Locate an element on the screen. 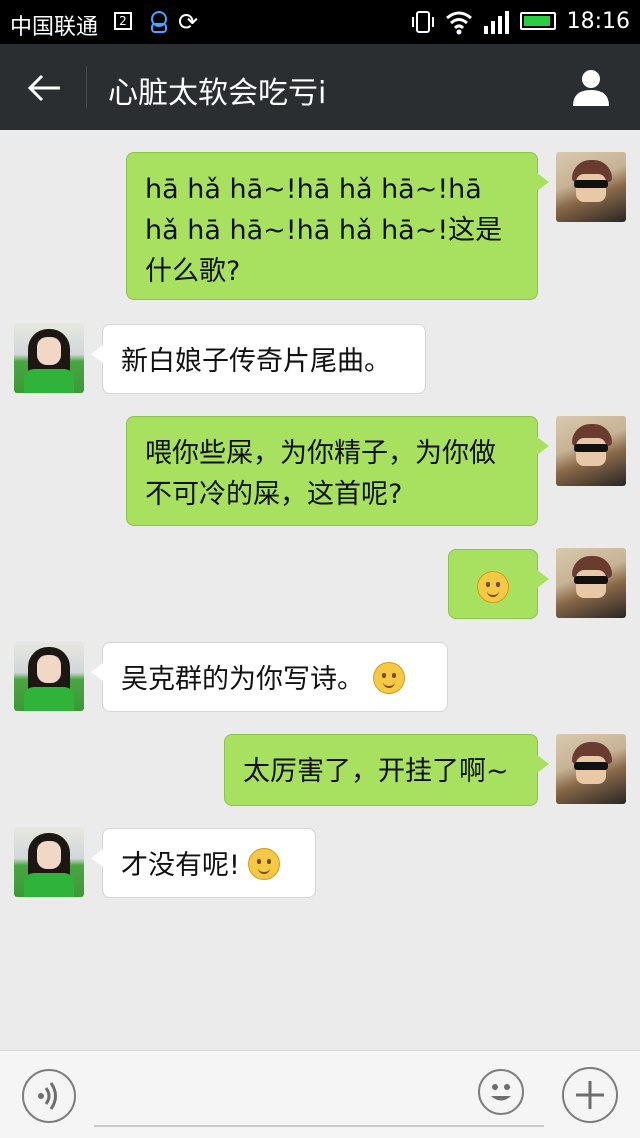 The image size is (640, 1138). sim-icon: 2 is located at coordinates (123, 21).